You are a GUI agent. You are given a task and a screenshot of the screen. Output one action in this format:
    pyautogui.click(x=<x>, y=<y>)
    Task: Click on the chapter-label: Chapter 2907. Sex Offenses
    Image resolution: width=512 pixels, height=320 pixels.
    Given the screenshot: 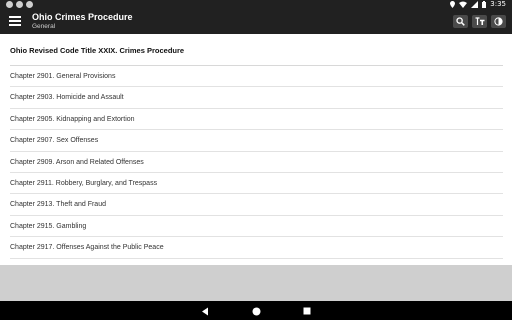 What is the action you would take?
    pyautogui.click(x=54, y=141)
    